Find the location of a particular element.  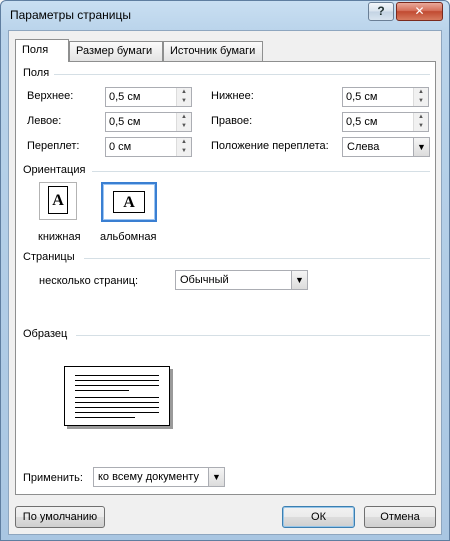

tab-paper-size: Размер бумаги is located at coordinates (116, 51).